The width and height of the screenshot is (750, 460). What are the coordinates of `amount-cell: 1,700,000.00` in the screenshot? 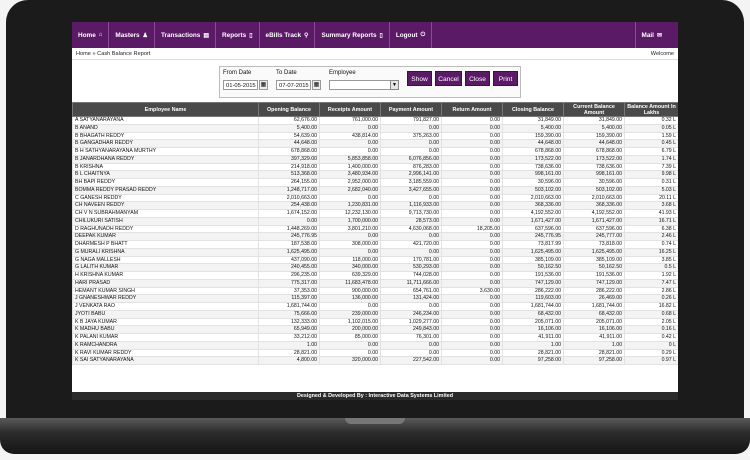 It's located at (350, 221).